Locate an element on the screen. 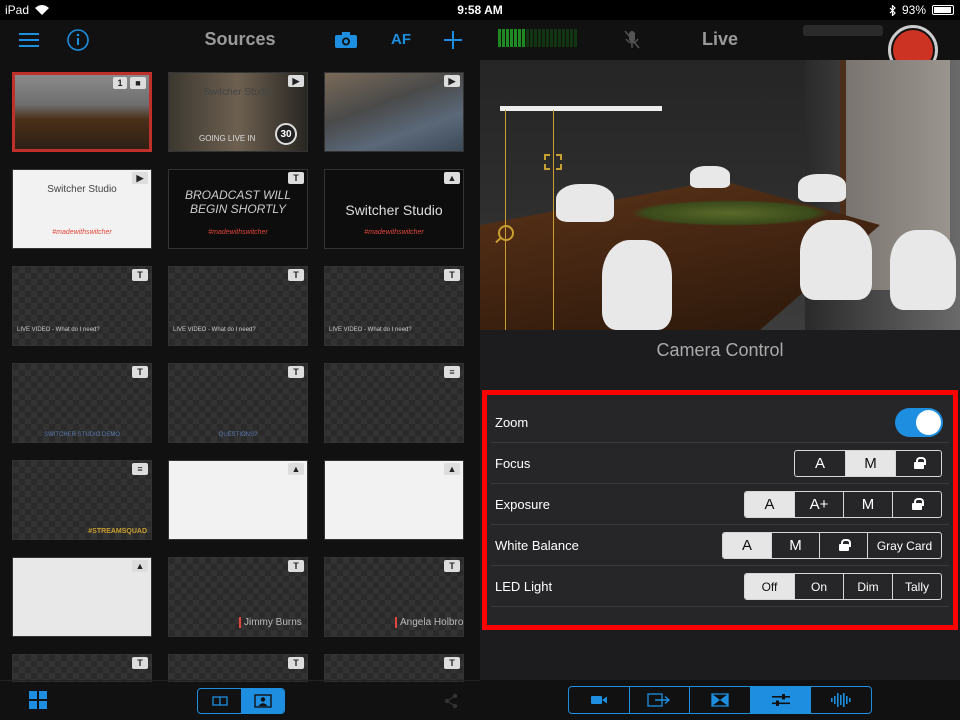  transition-mode-button is located at coordinates (719, 700).